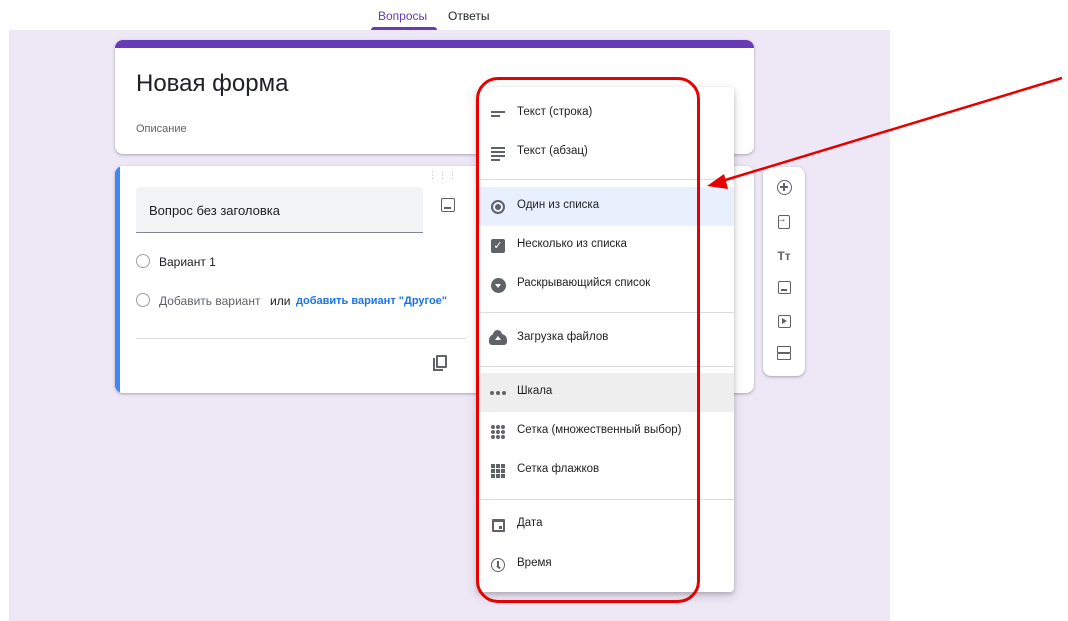 This screenshot has height=621, width=1068. Describe the element at coordinates (212, 84) in the screenshot. I see `form-title: Новая форма` at that location.